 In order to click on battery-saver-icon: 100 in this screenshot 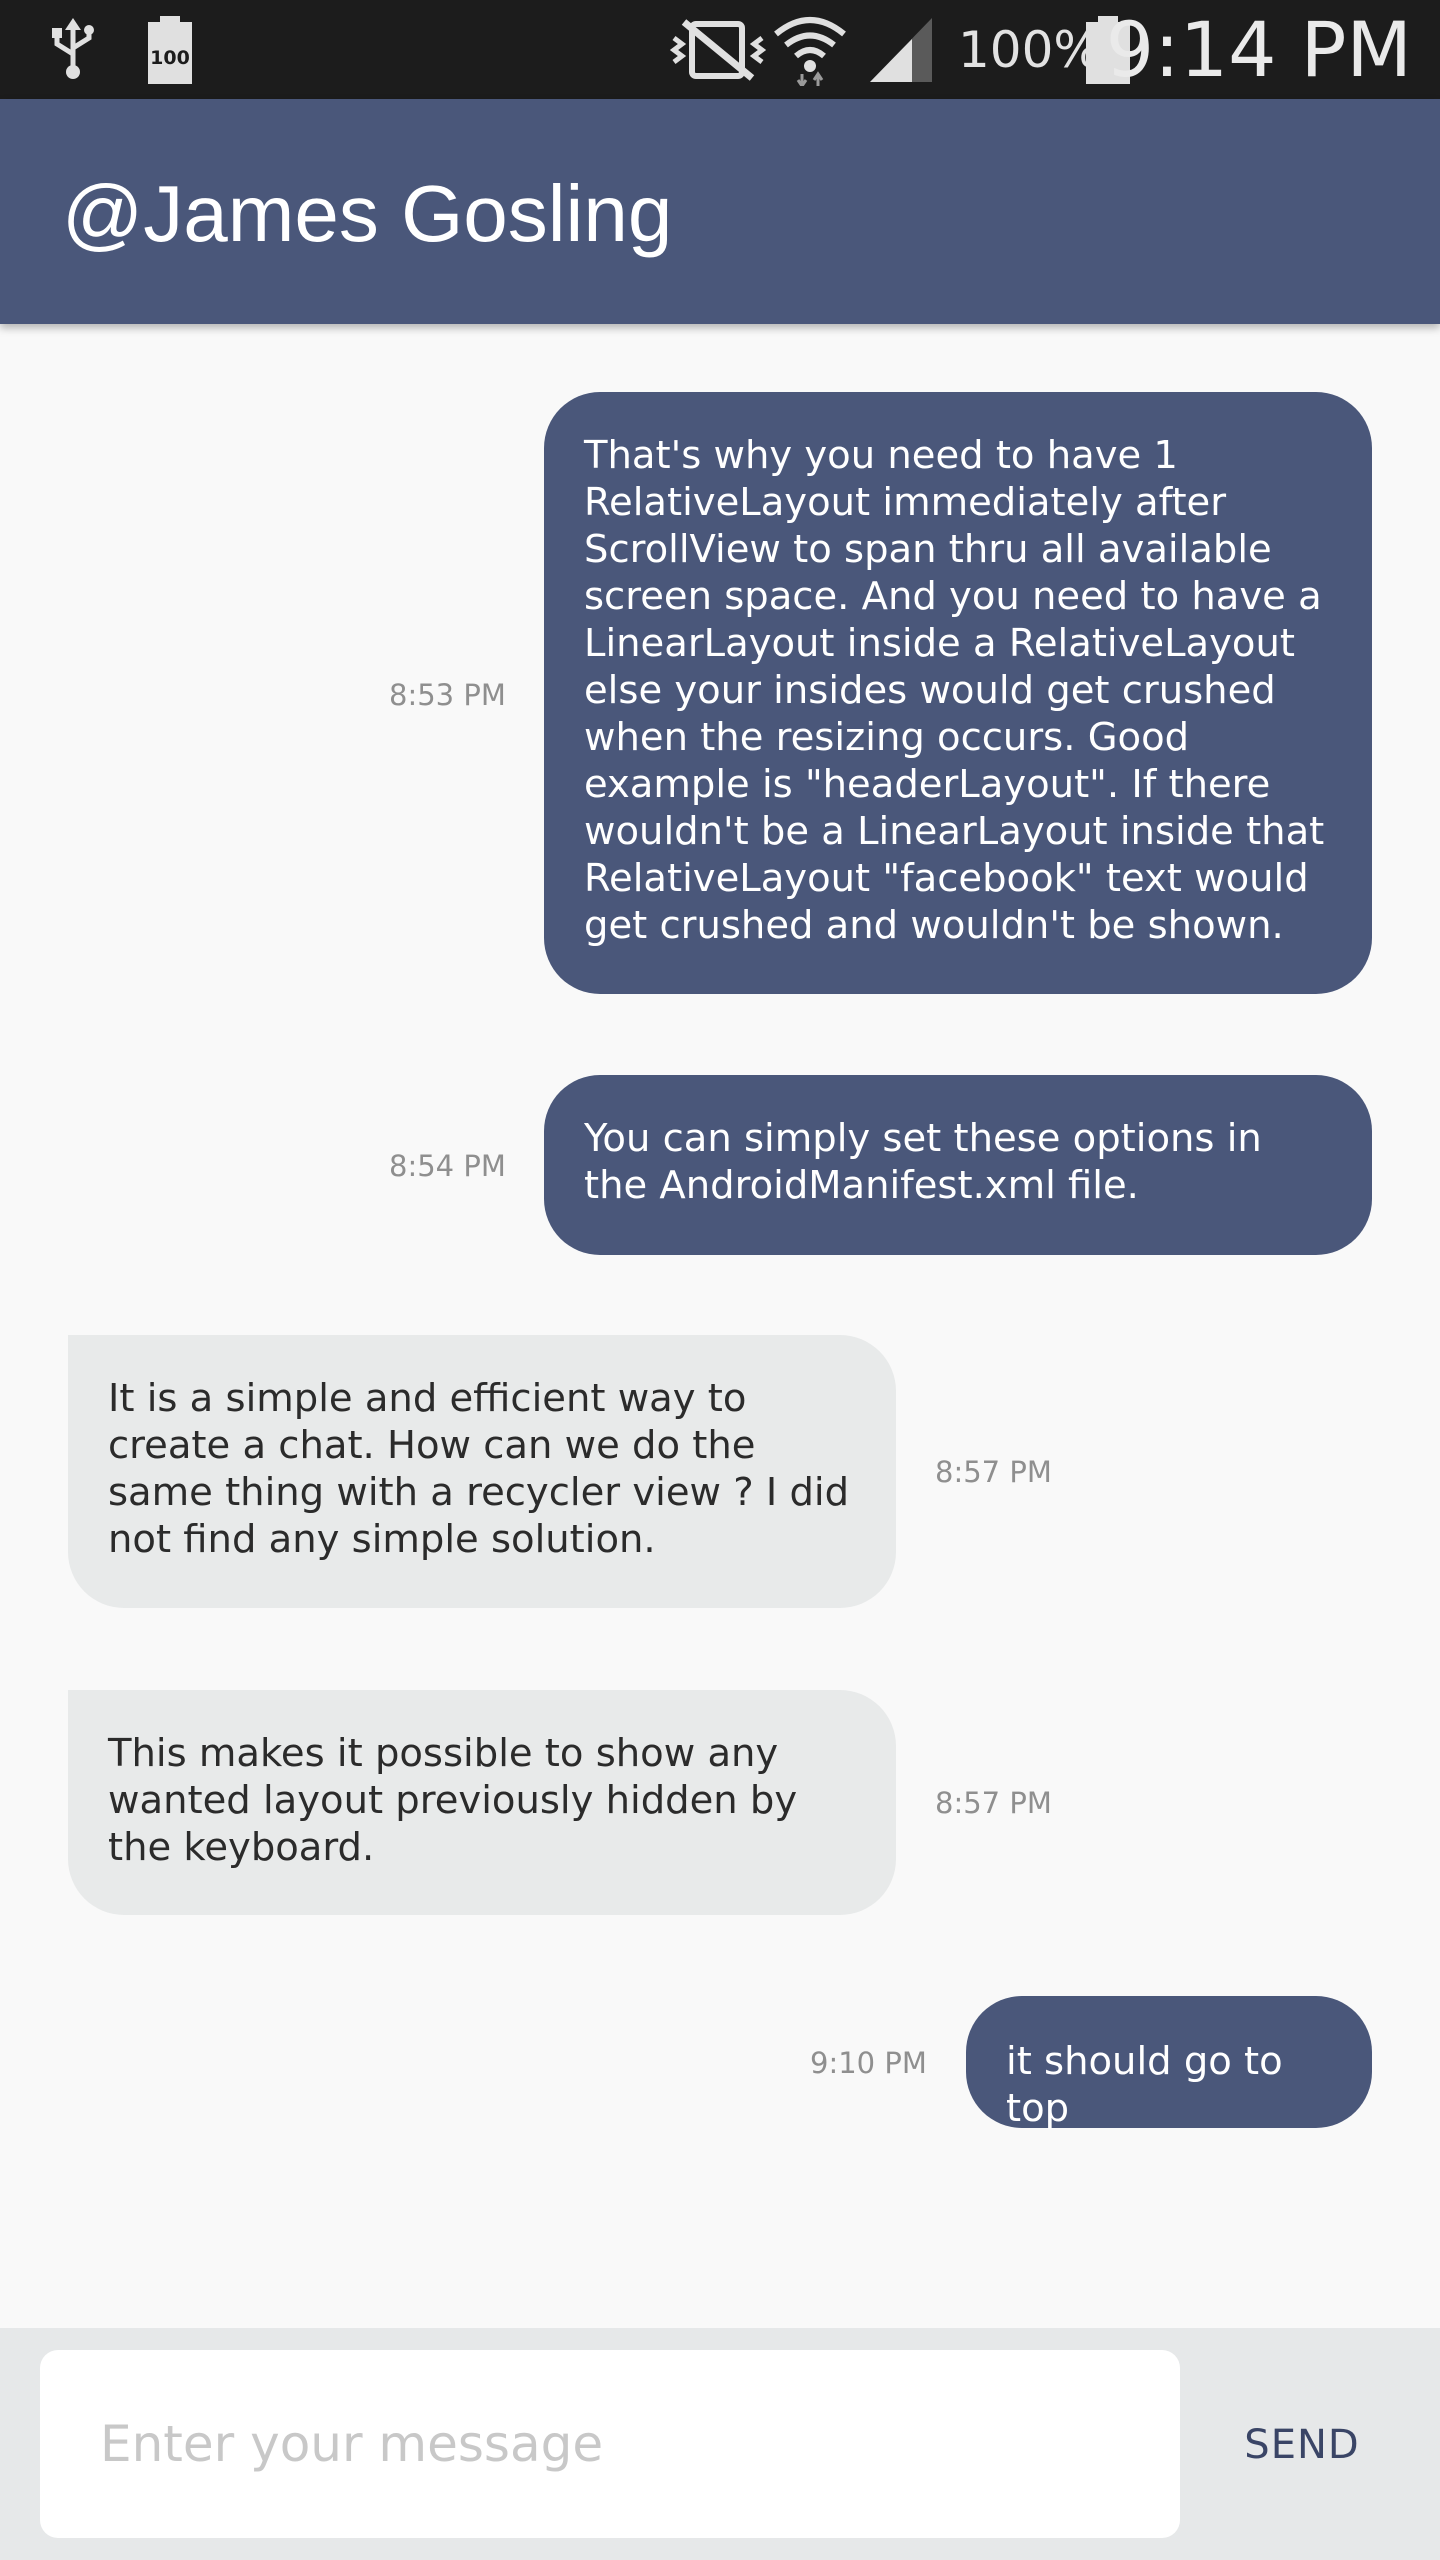, I will do `click(170, 52)`.